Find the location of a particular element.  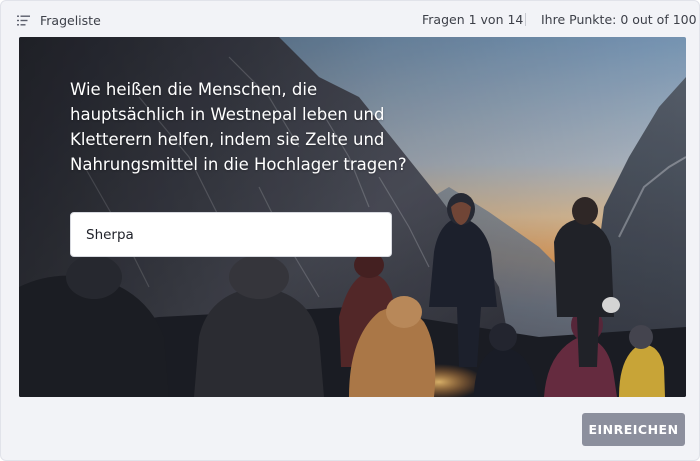

points-display: Ihre Punkte: 0 out of 100 is located at coordinates (619, 19).